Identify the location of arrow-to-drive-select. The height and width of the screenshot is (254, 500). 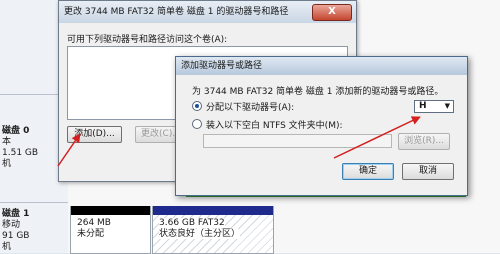
(377, 137).